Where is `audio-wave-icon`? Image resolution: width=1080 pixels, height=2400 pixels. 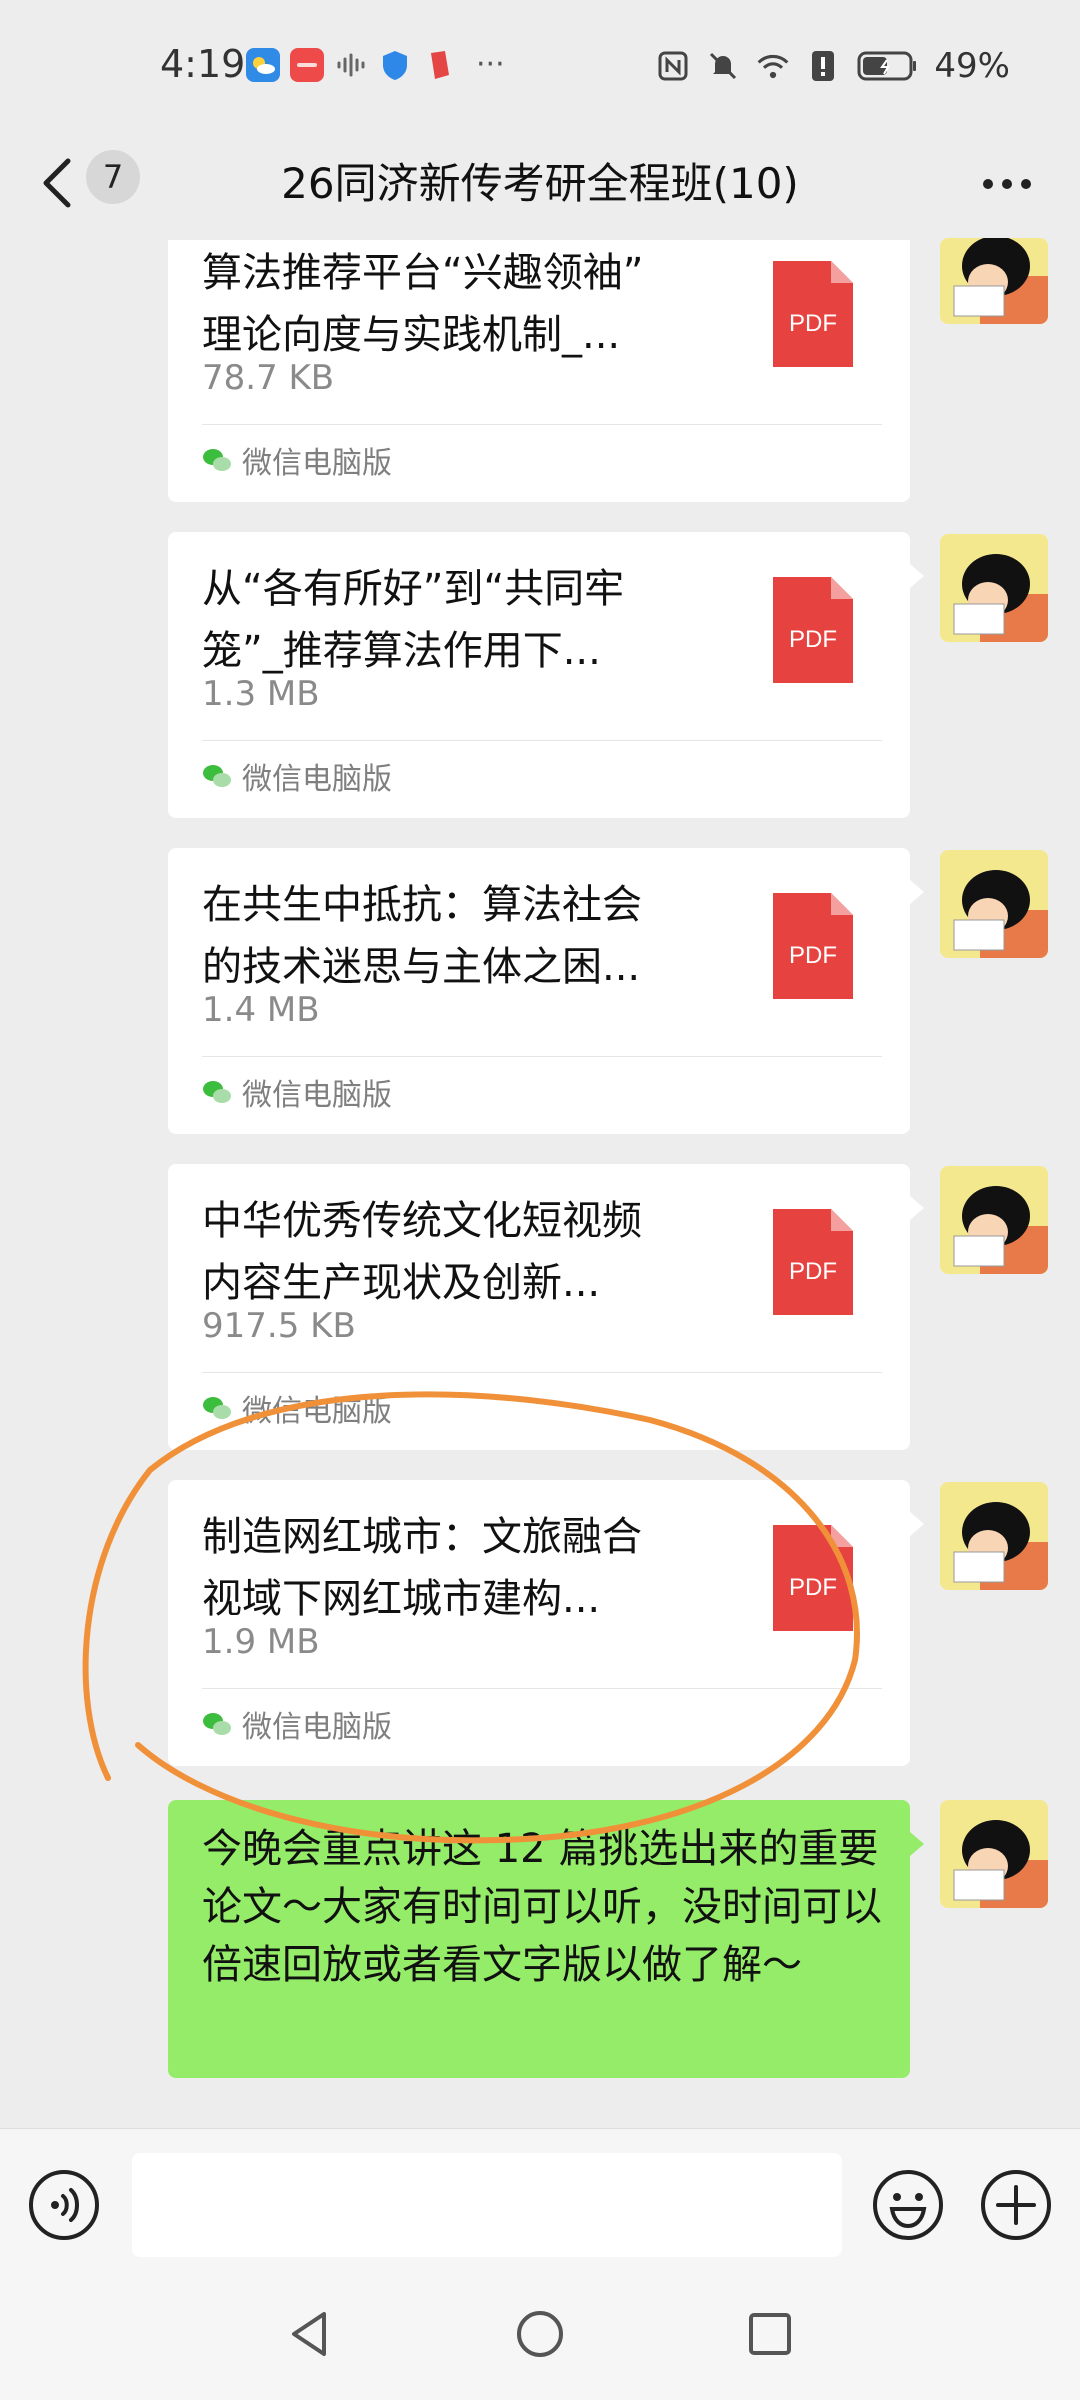 audio-wave-icon is located at coordinates (351, 65).